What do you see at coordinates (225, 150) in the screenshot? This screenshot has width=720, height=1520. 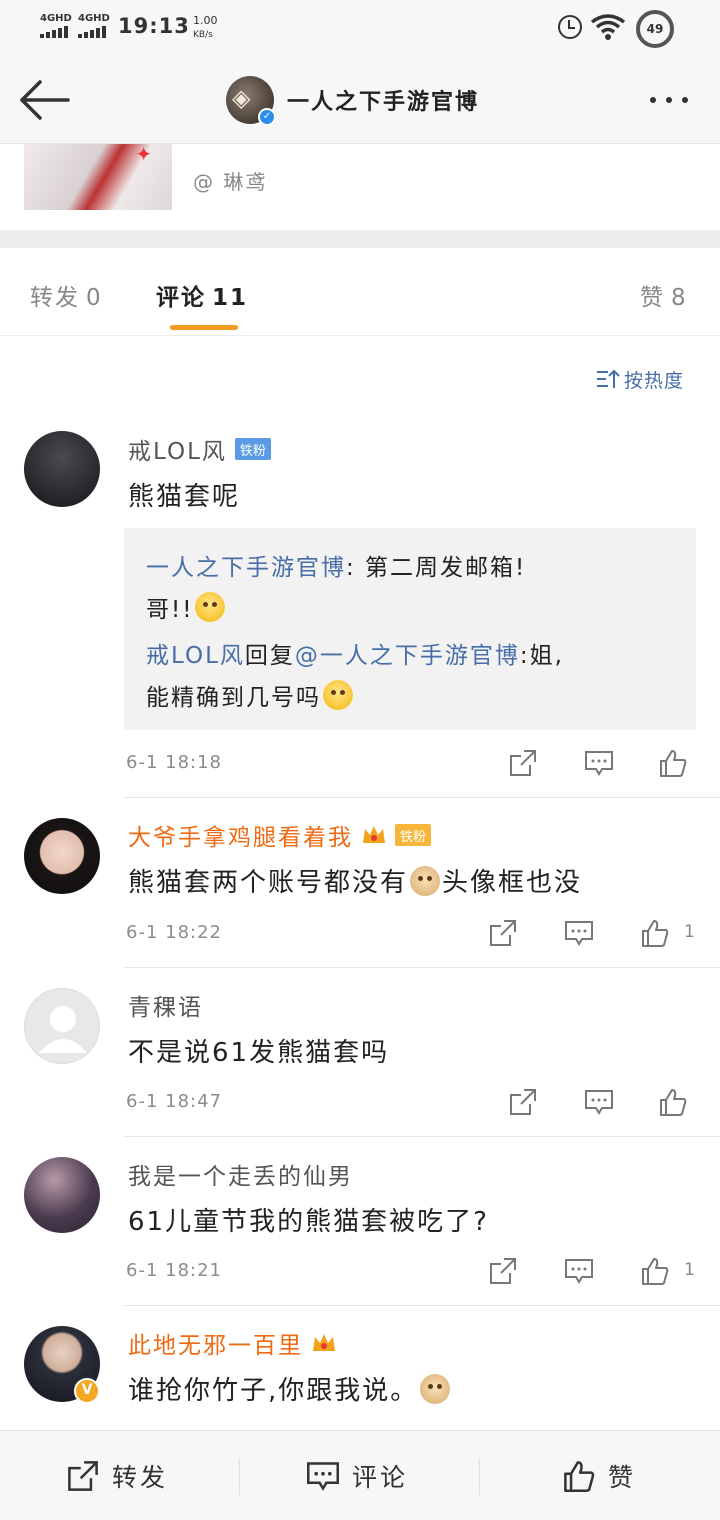 I see `card-title-cutoff: ▔▔ ▔` at bounding box center [225, 150].